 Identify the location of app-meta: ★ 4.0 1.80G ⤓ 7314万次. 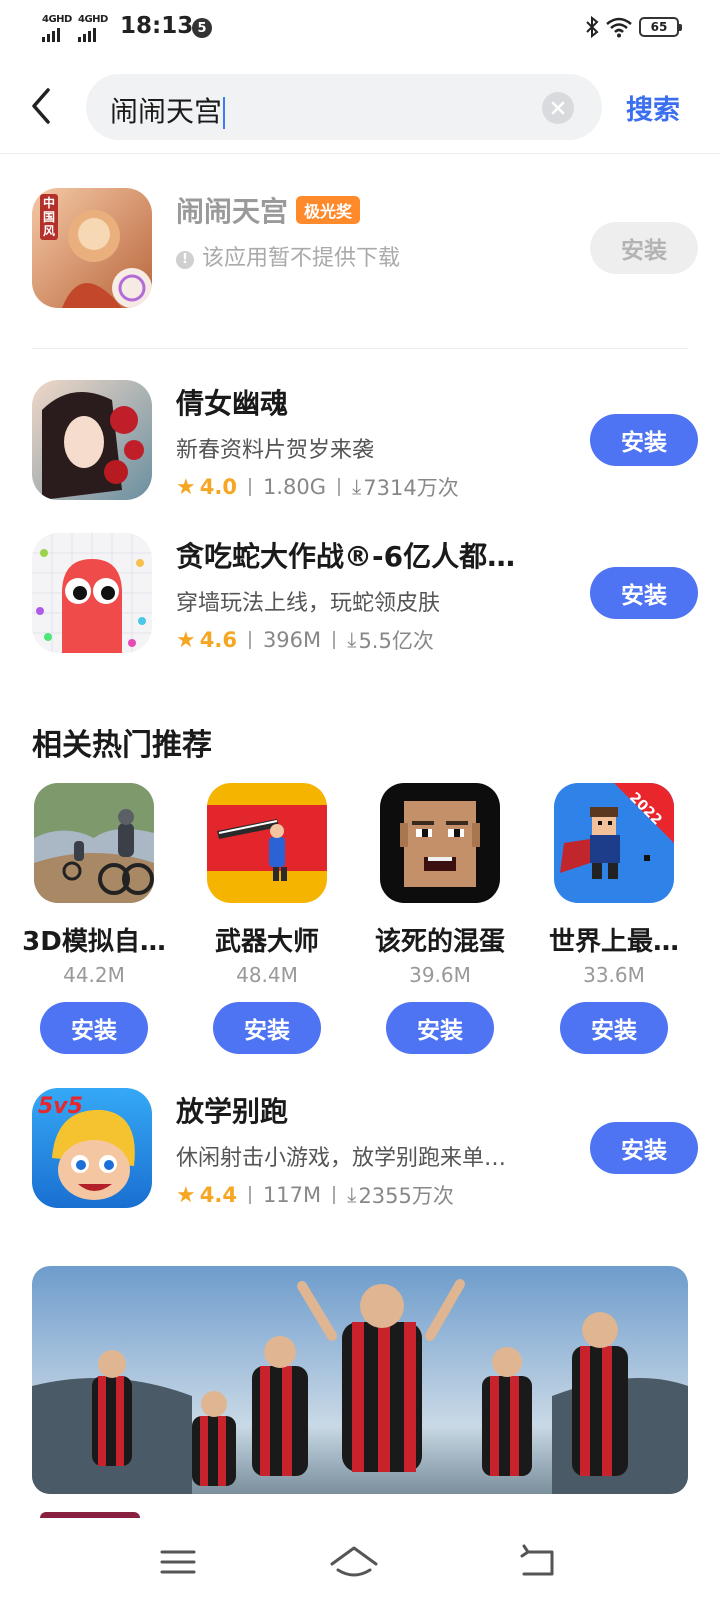
(317, 487).